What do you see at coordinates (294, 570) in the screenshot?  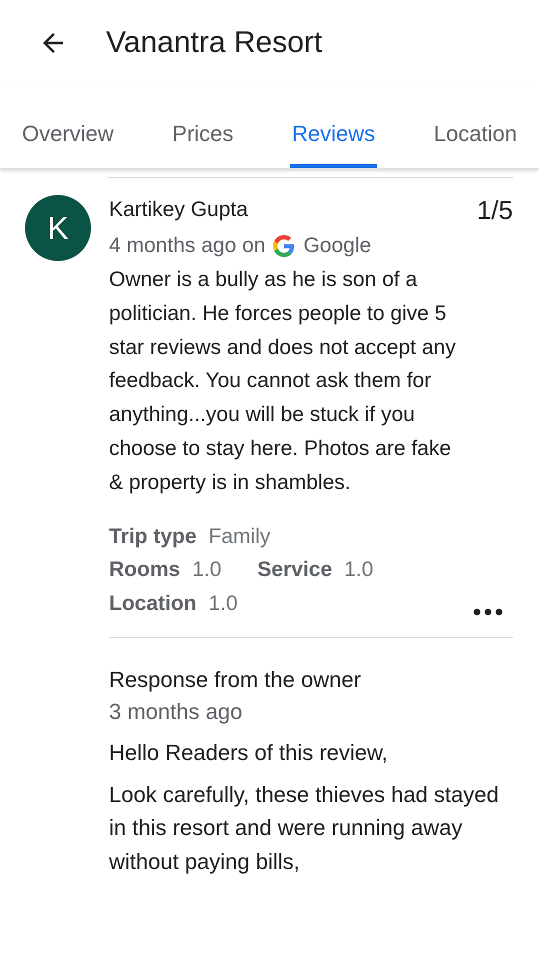 I see `detail-label: Service` at bounding box center [294, 570].